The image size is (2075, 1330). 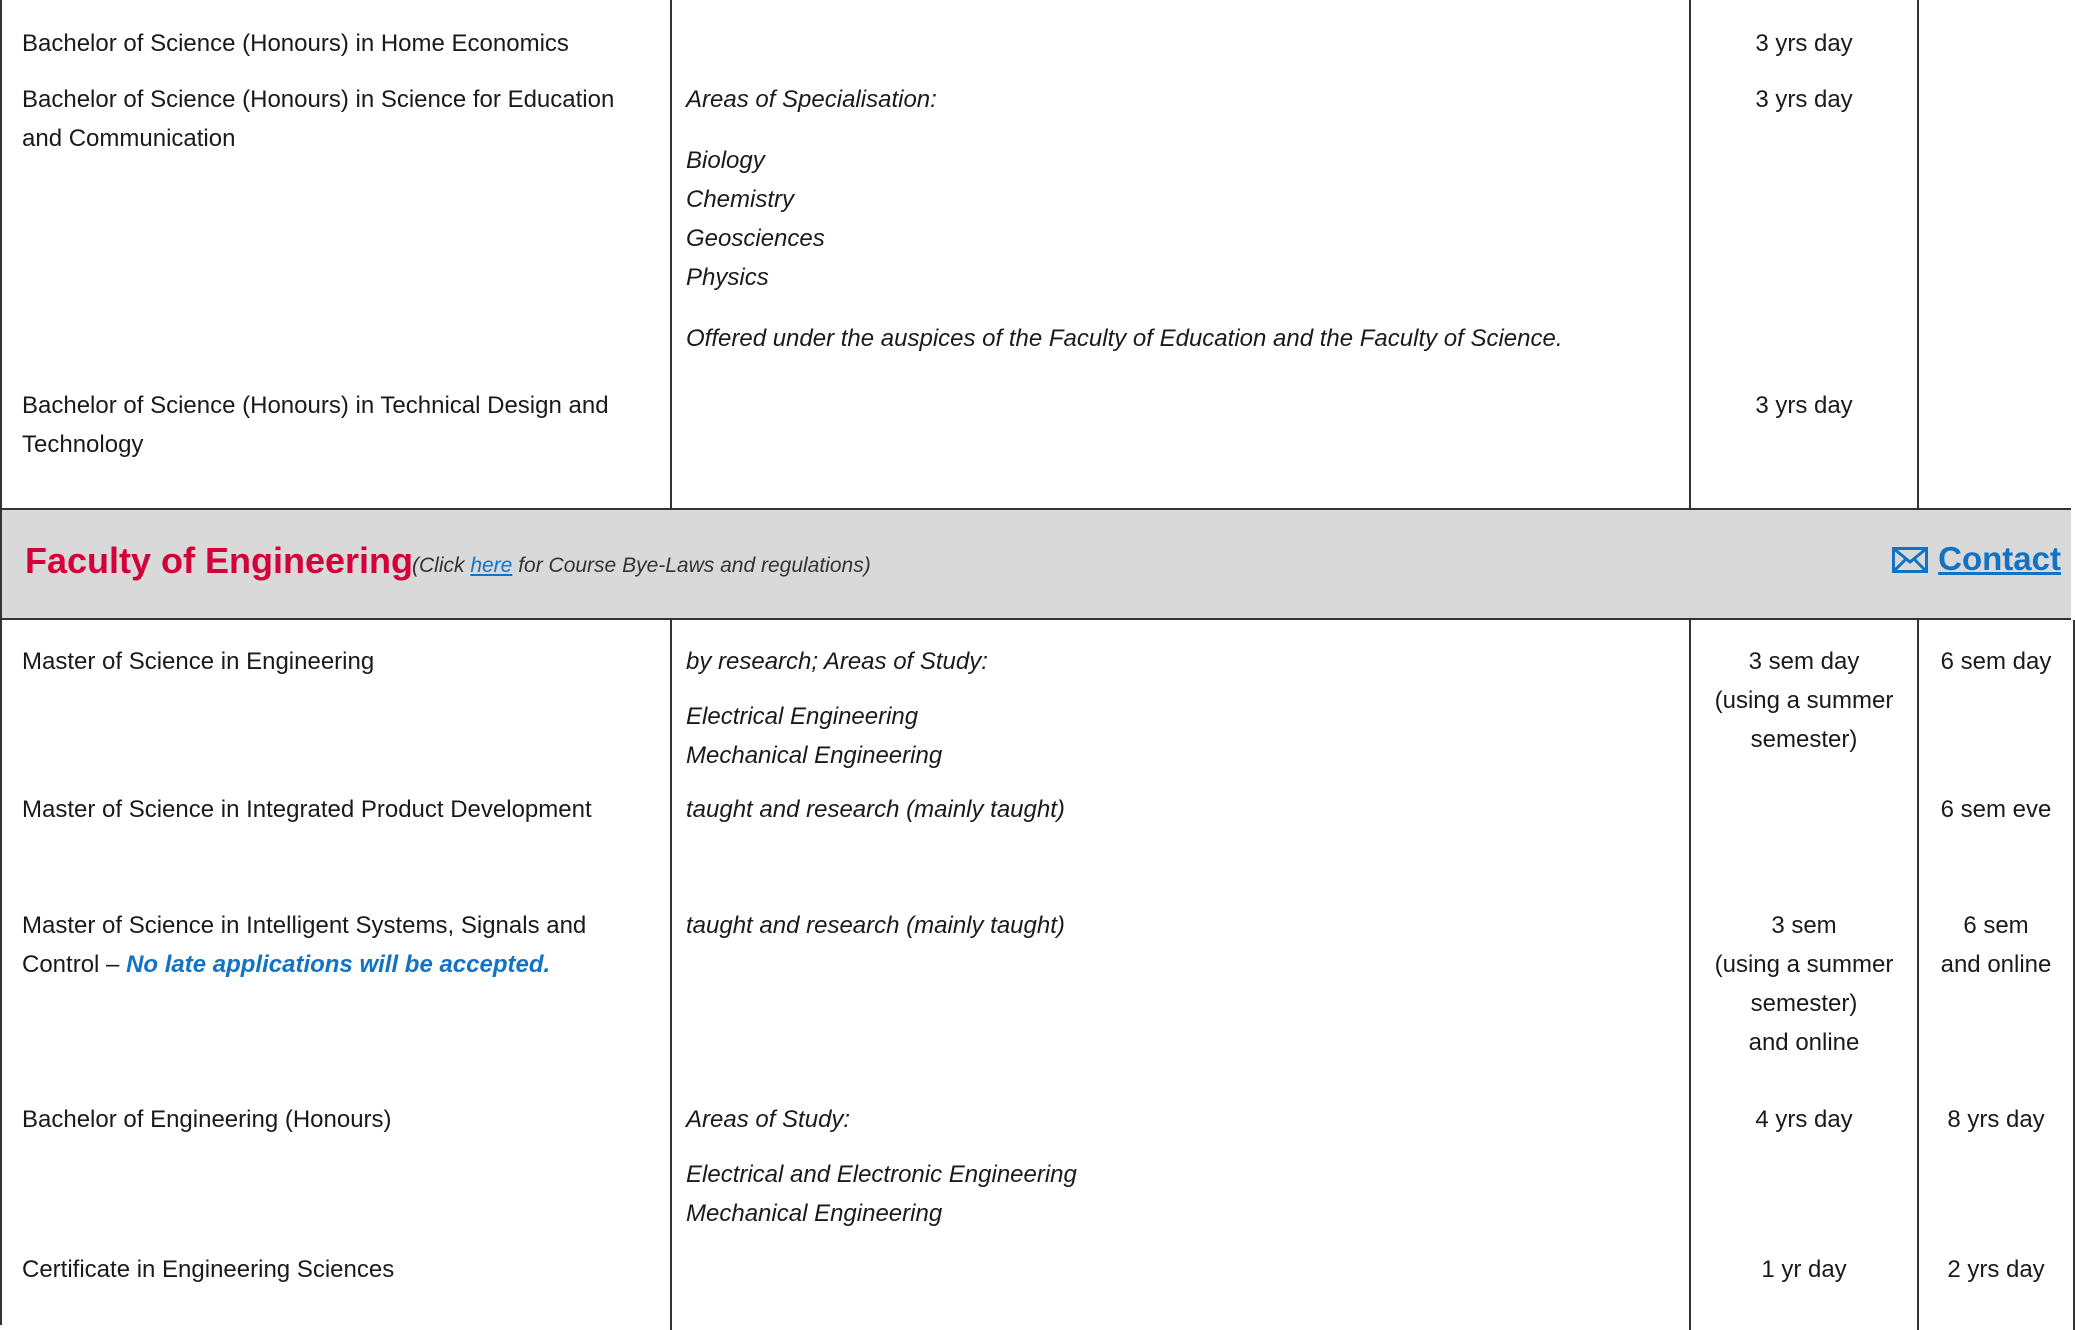 What do you see at coordinates (1803, 1175) in the screenshot?
I see `duration-full-time: 4 yrs day` at bounding box center [1803, 1175].